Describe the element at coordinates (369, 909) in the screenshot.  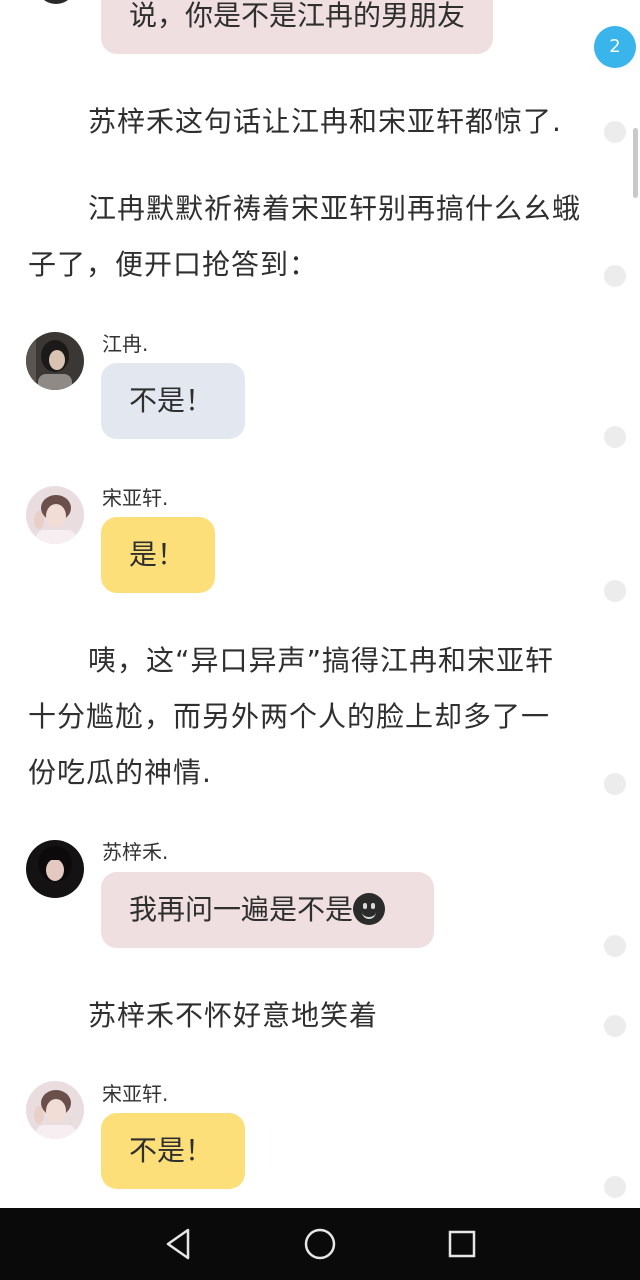
I see `smiley-face-emoji-icon` at that location.